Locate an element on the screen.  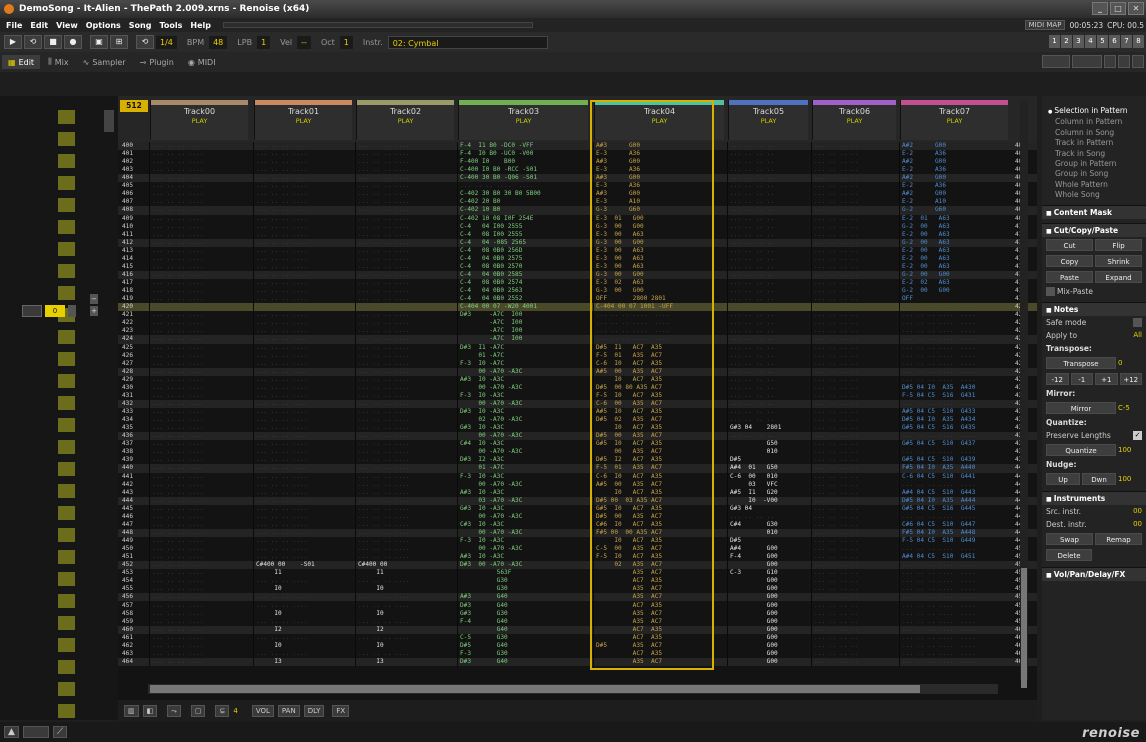
track-cell: C-4 04 0B0 2552 is located at coordinates (524, 299).